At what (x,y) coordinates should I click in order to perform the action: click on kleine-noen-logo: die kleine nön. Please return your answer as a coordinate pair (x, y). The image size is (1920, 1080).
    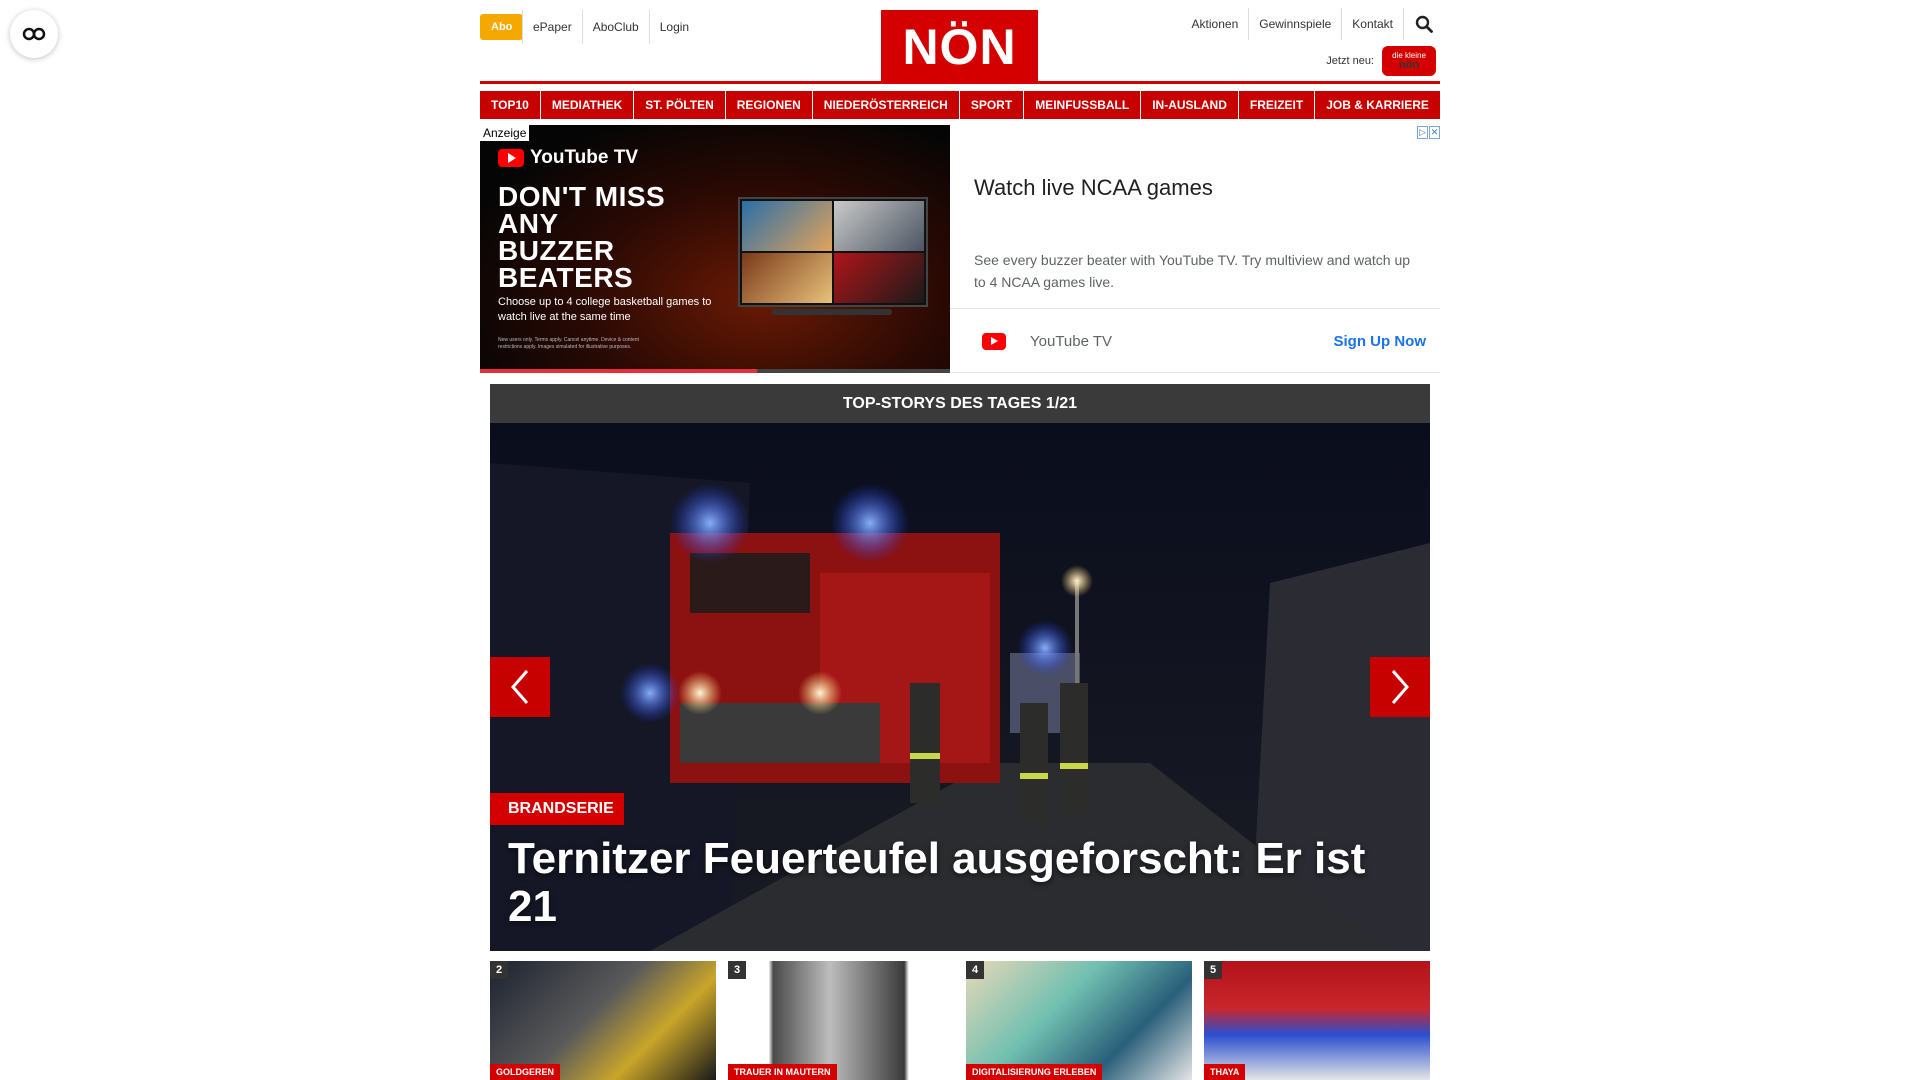
    Looking at the image, I should click on (1409, 61).